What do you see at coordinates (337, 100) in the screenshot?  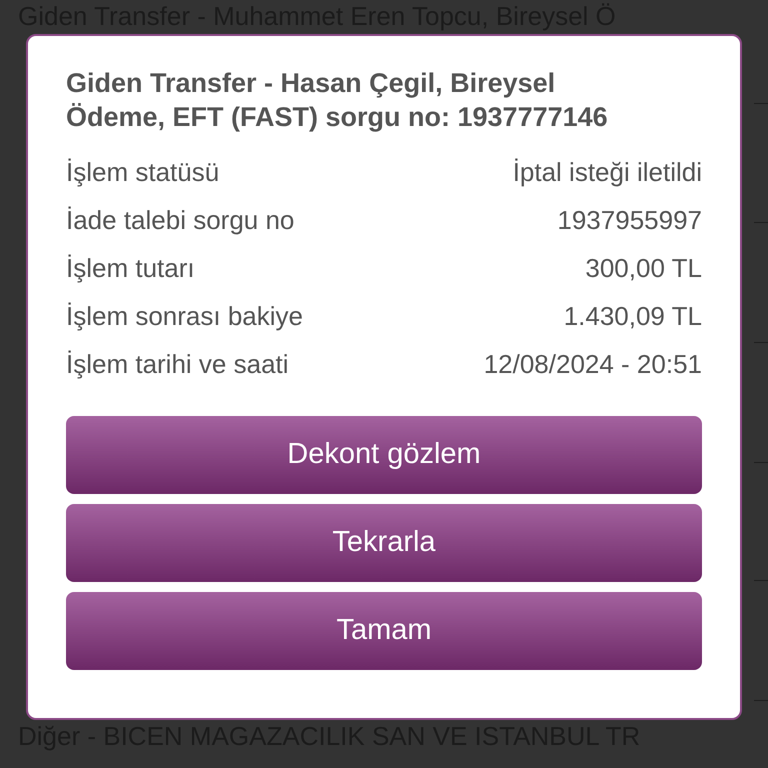 I see `dialog-title: Giden Transfer - Hasan Çegil, Bireysel Ödeme, EFT (FAST) sorgu no: 1937777146` at bounding box center [337, 100].